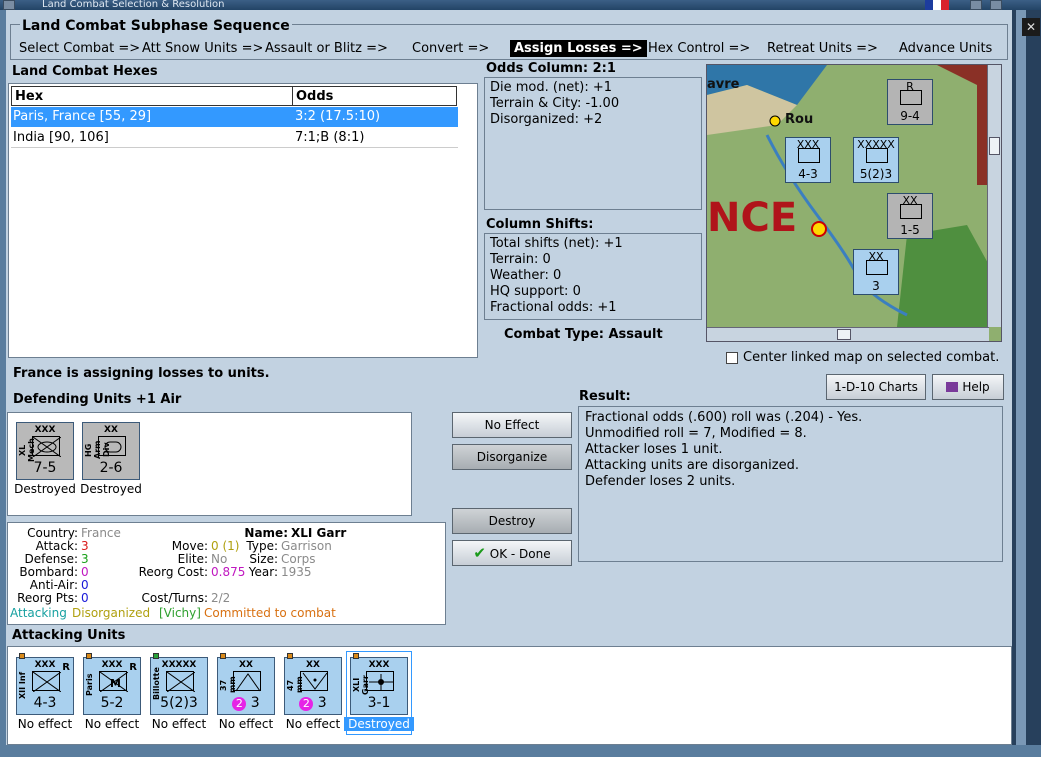 The image size is (1041, 757). What do you see at coordinates (202, 48) in the screenshot?
I see `seq-step-att-snow: Att Snow Units =>` at bounding box center [202, 48].